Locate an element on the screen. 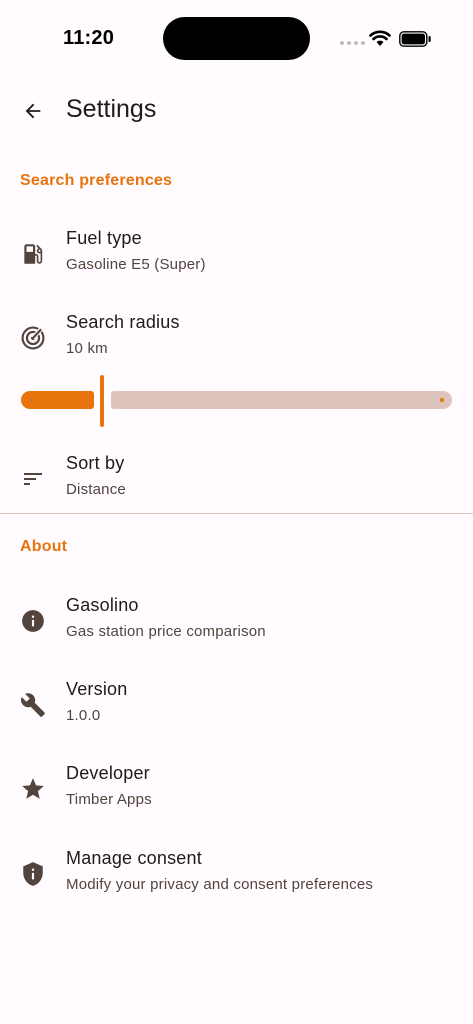  status-bar: 11:20 is located at coordinates (236, 40).